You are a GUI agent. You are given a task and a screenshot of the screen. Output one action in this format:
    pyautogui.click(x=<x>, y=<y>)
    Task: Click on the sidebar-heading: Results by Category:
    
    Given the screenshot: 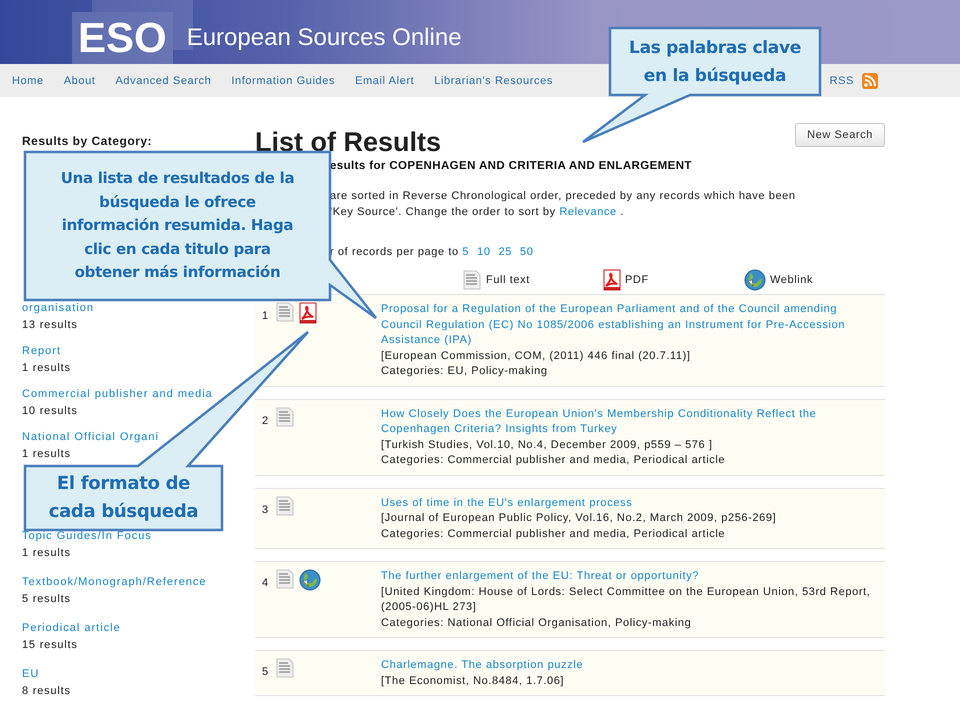 What is the action you would take?
    pyautogui.click(x=88, y=142)
    